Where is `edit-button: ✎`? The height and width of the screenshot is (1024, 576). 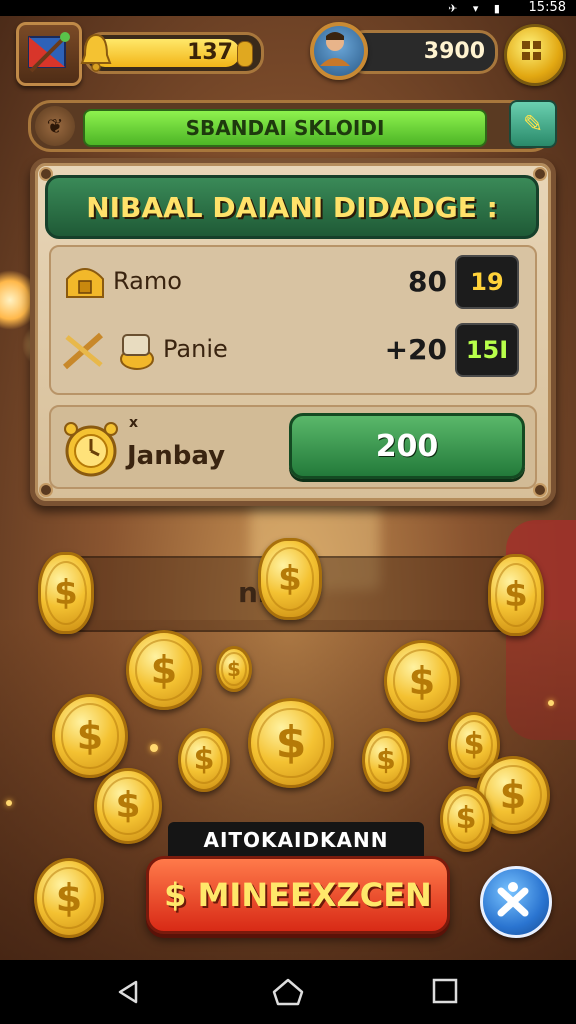 edit-button: ✎ is located at coordinates (533, 124).